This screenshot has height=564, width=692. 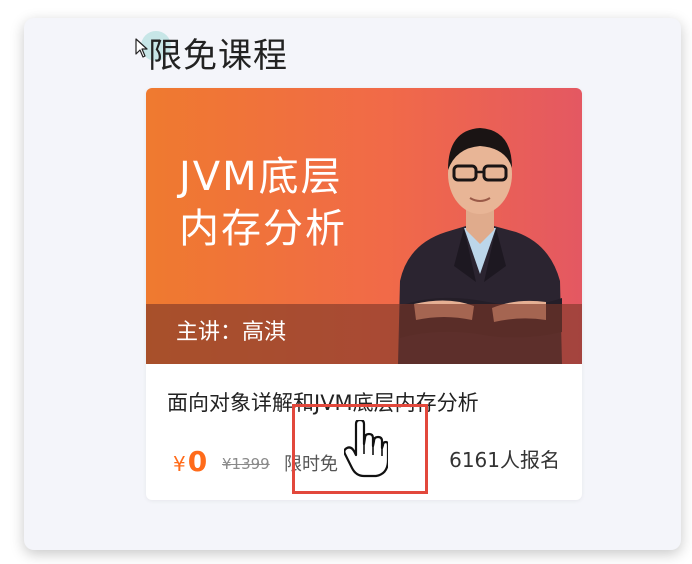 What do you see at coordinates (366, 449) in the screenshot?
I see `hand-cursor-icon` at bounding box center [366, 449].